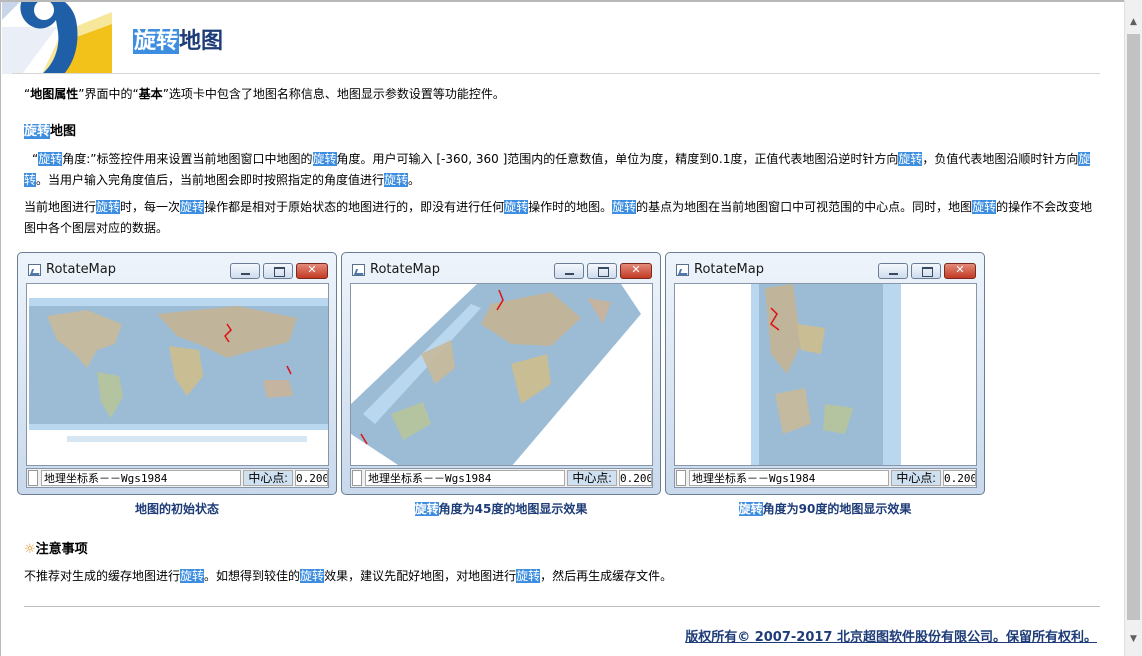 The image size is (1142, 656). What do you see at coordinates (501, 509) in the screenshot?
I see `caption-45-degree: 旋转角度为45度的地图显示效果` at bounding box center [501, 509].